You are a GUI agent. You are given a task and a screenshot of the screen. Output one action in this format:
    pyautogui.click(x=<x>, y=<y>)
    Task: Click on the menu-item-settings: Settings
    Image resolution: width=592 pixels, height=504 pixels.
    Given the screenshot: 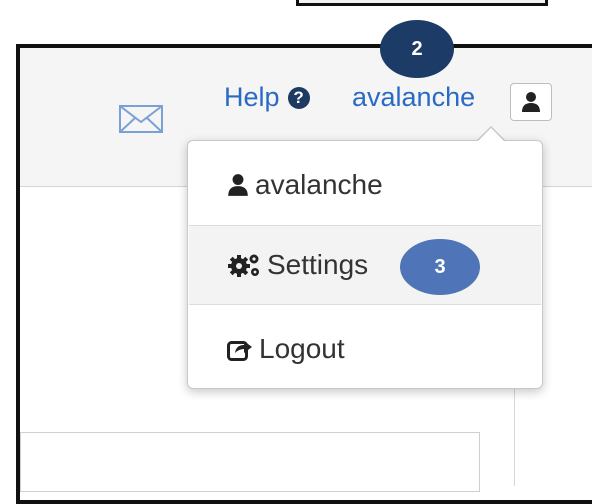 What is the action you would take?
    pyautogui.click(x=365, y=265)
    